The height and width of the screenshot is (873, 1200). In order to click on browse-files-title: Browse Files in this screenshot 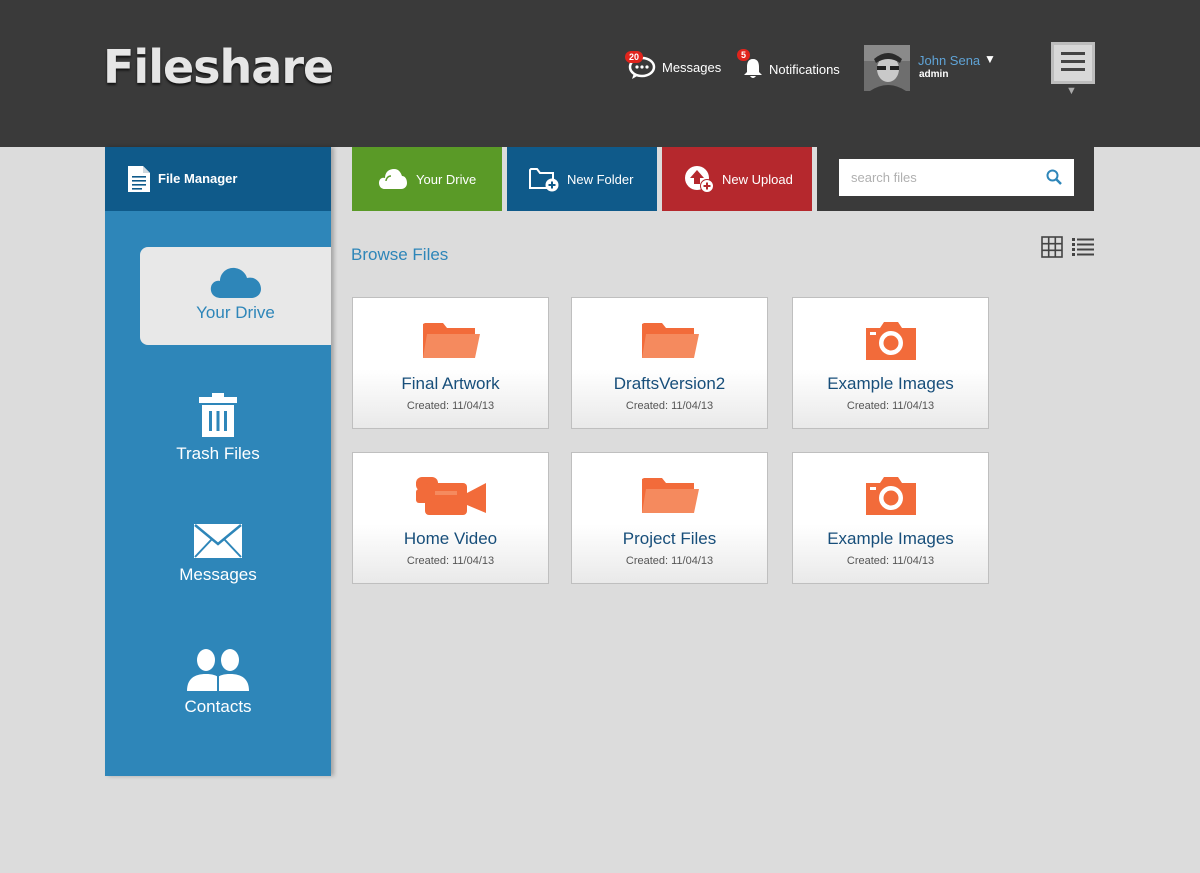, I will do `click(400, 254)`.